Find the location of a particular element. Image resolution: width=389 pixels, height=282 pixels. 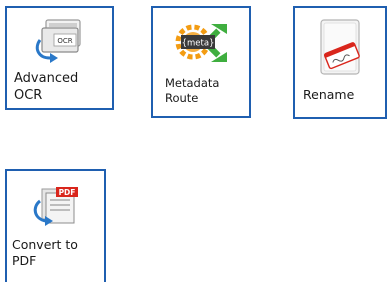

rename-tile: Rename is located at coordinates (340, 62).